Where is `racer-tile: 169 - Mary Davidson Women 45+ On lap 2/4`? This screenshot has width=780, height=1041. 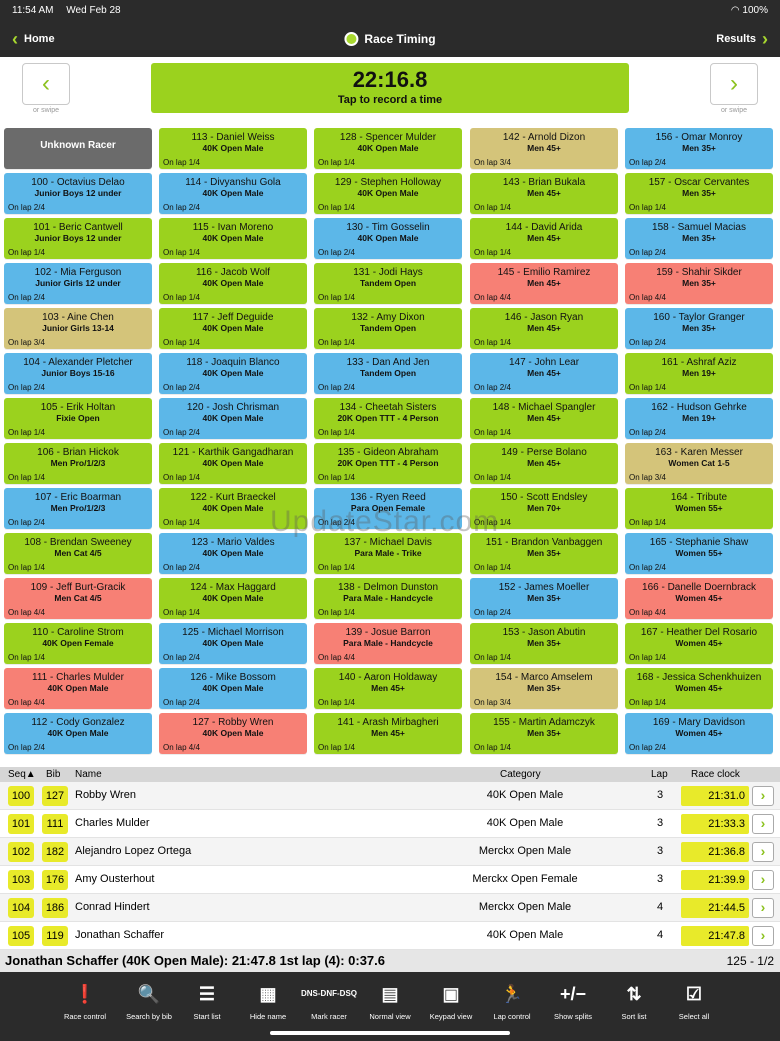
racer-tile: 169 - Mary Davidson Women 45+ On lap 2/4 is located at coordinates (699, 733).